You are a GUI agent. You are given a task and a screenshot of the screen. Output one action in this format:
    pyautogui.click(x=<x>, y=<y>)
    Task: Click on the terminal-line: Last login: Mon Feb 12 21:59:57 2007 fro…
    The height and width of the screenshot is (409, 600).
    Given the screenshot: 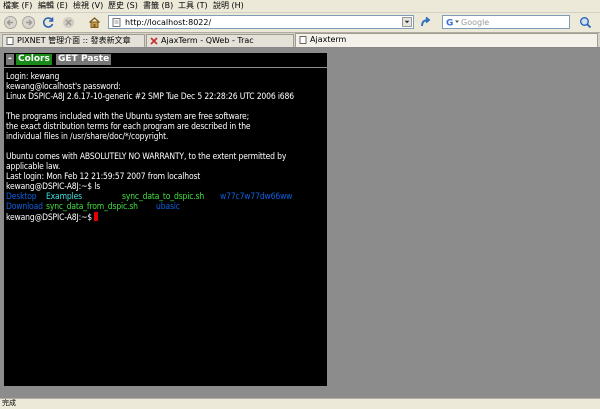 What is the action you would take?
    pyautogui.click(x=103, y=177)
    